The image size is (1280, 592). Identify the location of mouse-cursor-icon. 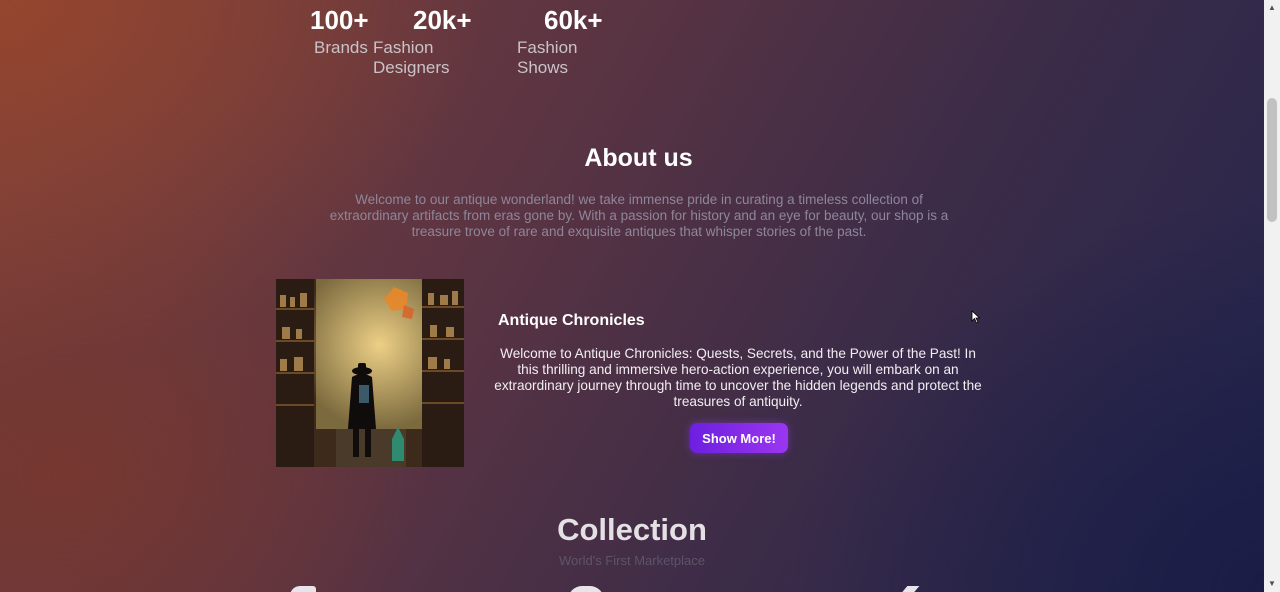
(976, 319).